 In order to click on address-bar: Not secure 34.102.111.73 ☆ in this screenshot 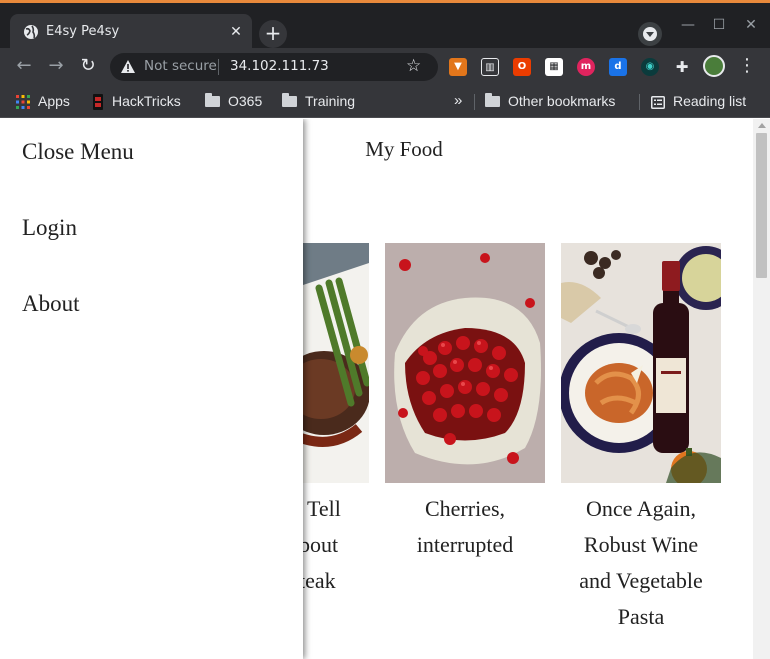, I will do `click(274, 67)`.